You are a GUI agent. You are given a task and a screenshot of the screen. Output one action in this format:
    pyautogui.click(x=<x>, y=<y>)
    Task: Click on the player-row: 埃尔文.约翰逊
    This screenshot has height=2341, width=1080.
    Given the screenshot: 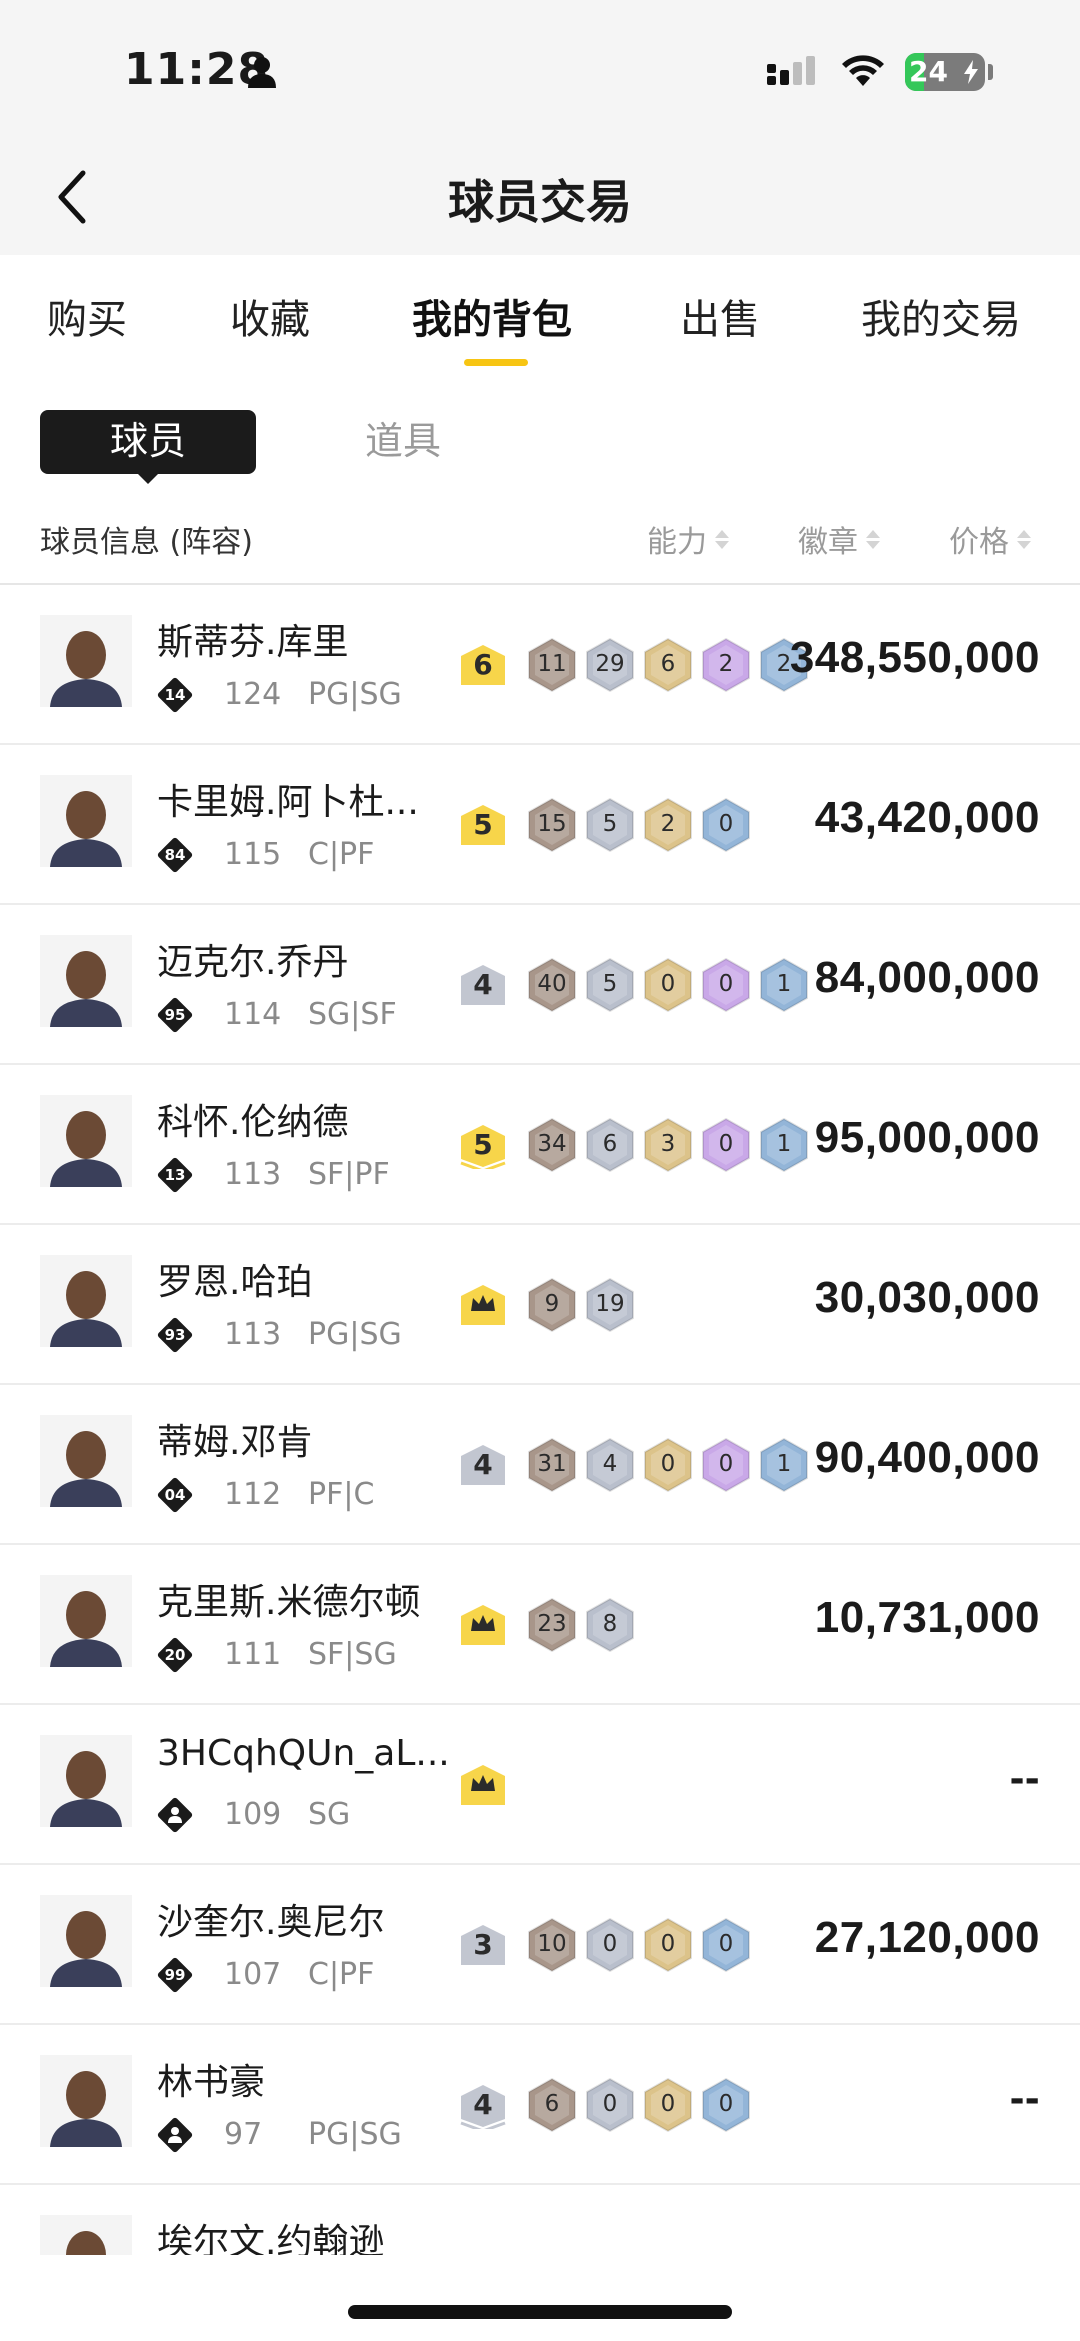 What is the action you would take?
    pyautogui.click(x=540, y=2220)
    